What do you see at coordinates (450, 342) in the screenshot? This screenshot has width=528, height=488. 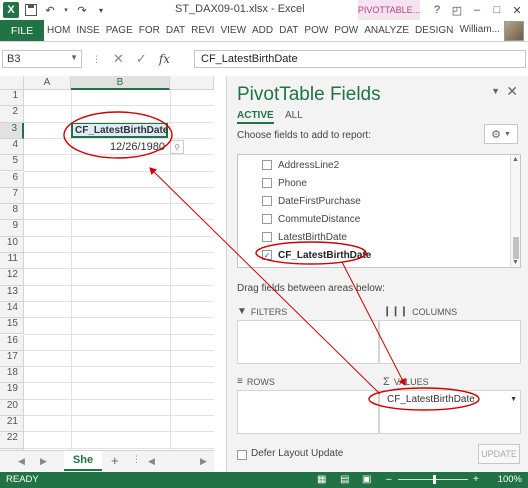 I see `columns-drop-area` at bounding box center [450, 342].